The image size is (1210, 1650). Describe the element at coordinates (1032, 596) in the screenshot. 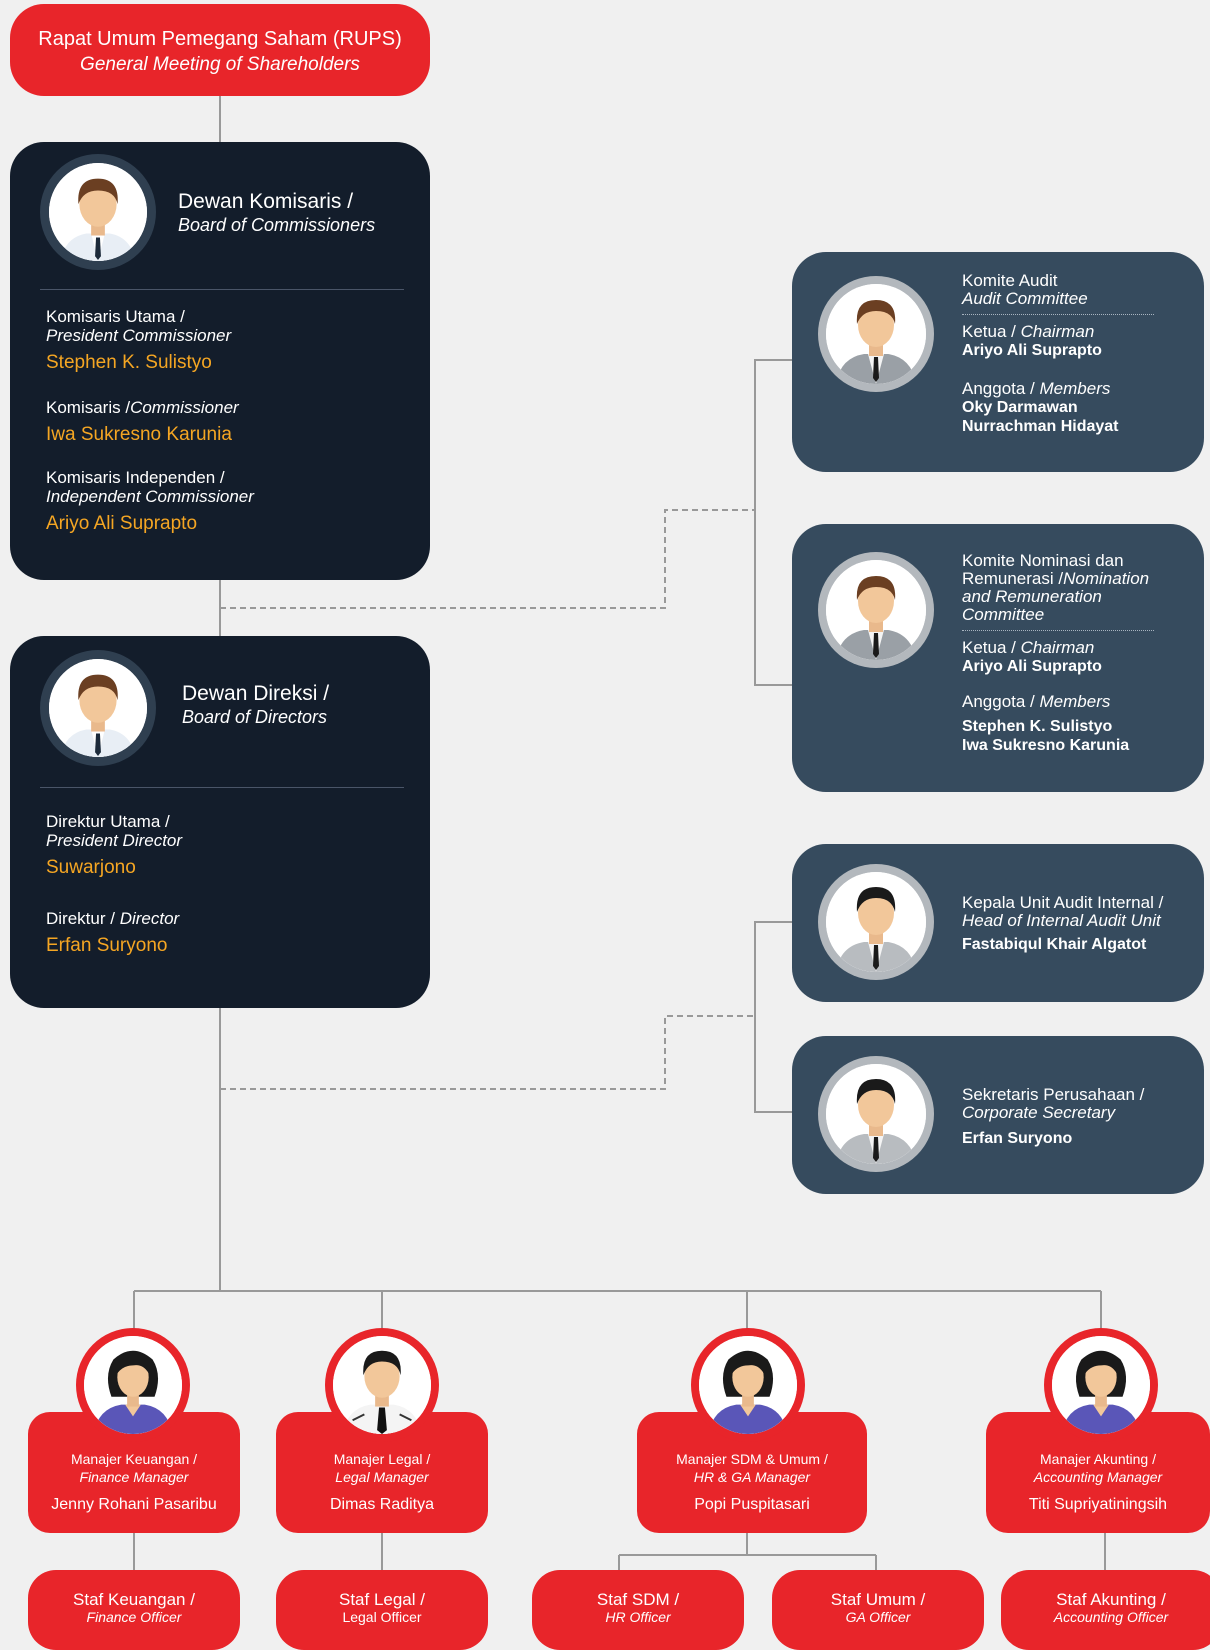

I see `committee-title-en: and Remuneration` at that location.